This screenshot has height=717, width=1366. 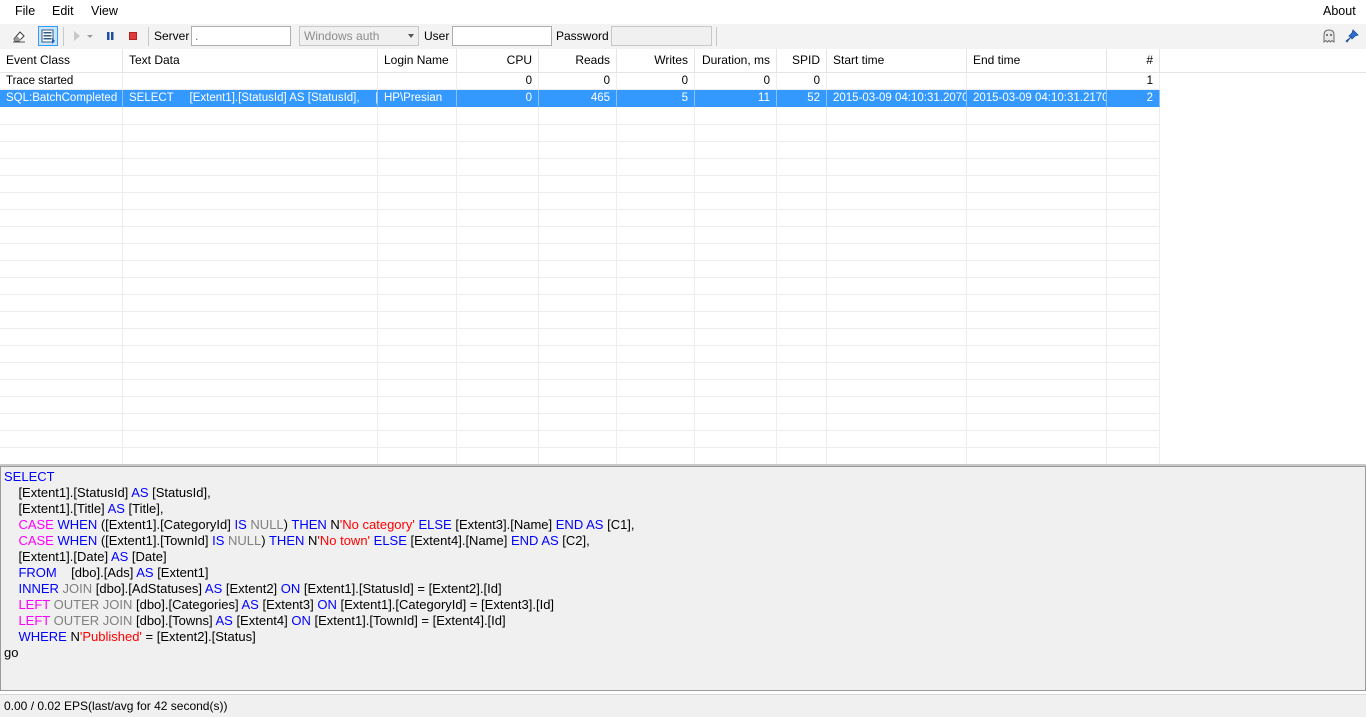 I want to click on column-header-start-time: Start time, so click(x=897, y=60).